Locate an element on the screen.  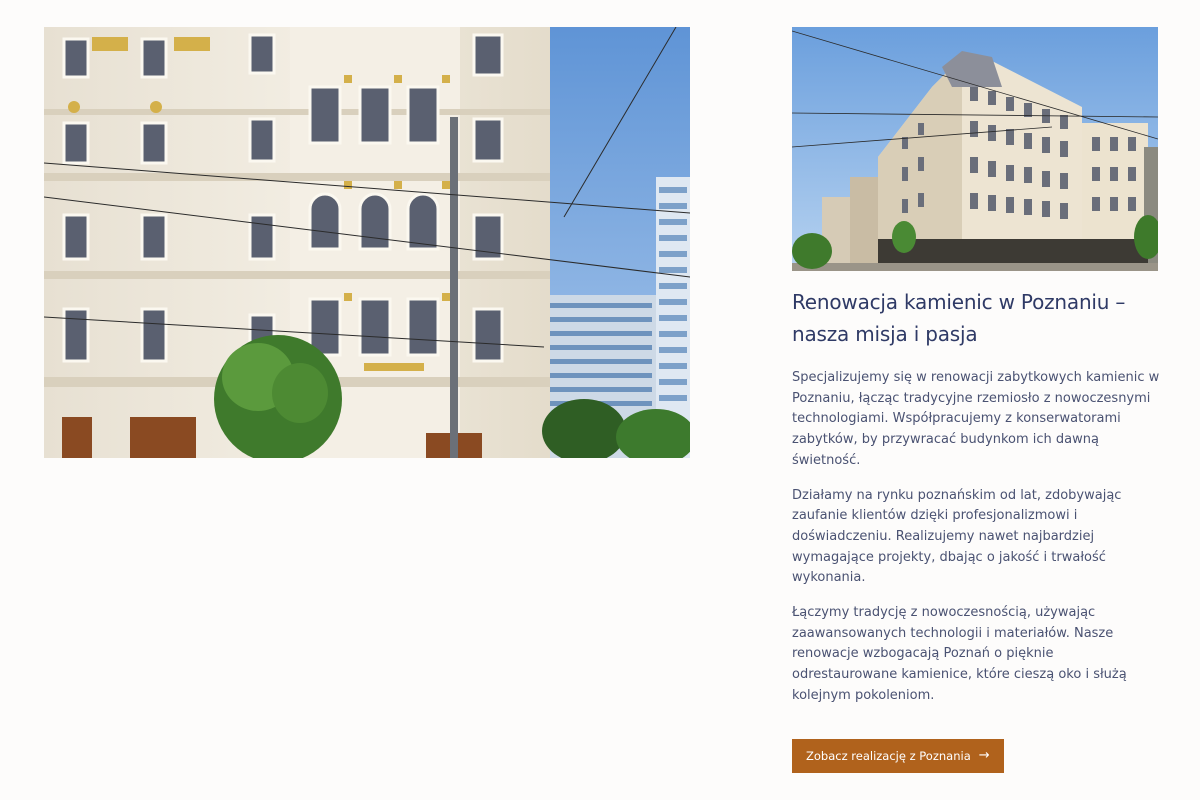
see-poznan-projects-button: Zobacz realizację z Poznania → is located at coordinates (898, 755).